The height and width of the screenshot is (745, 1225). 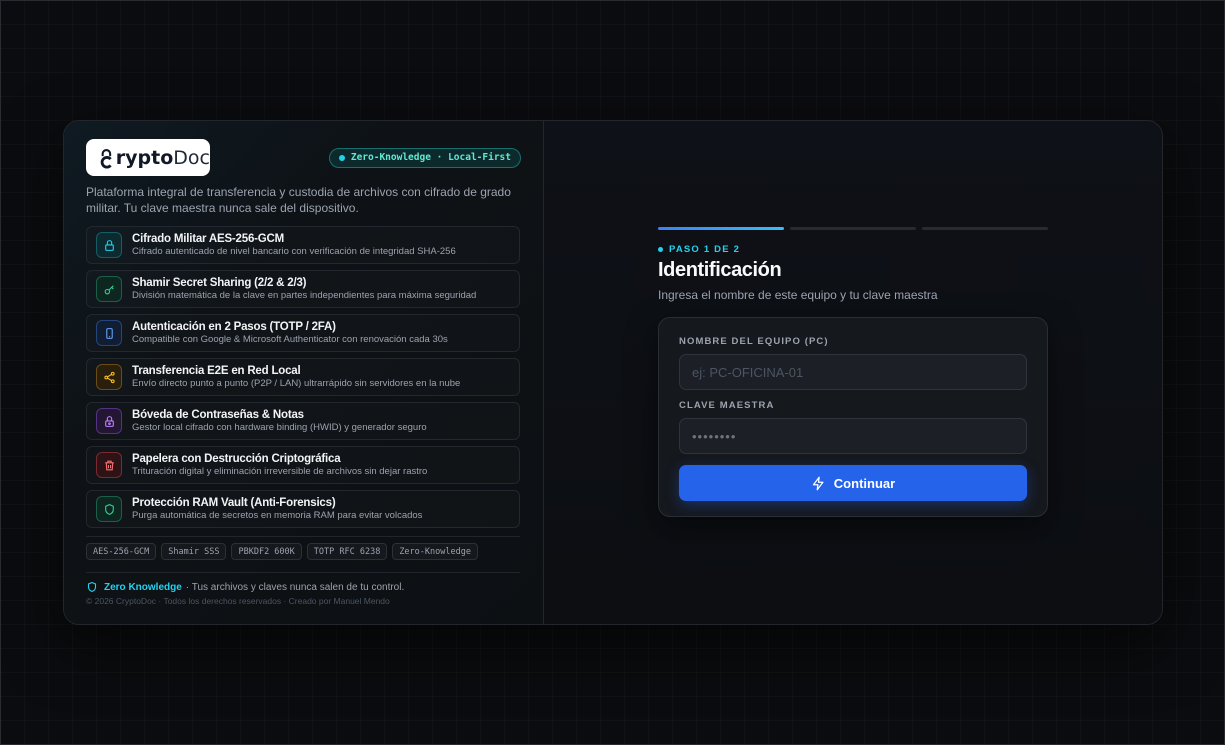 I want to click on logo-text-bold: rypto, so click(x=144, y=157).